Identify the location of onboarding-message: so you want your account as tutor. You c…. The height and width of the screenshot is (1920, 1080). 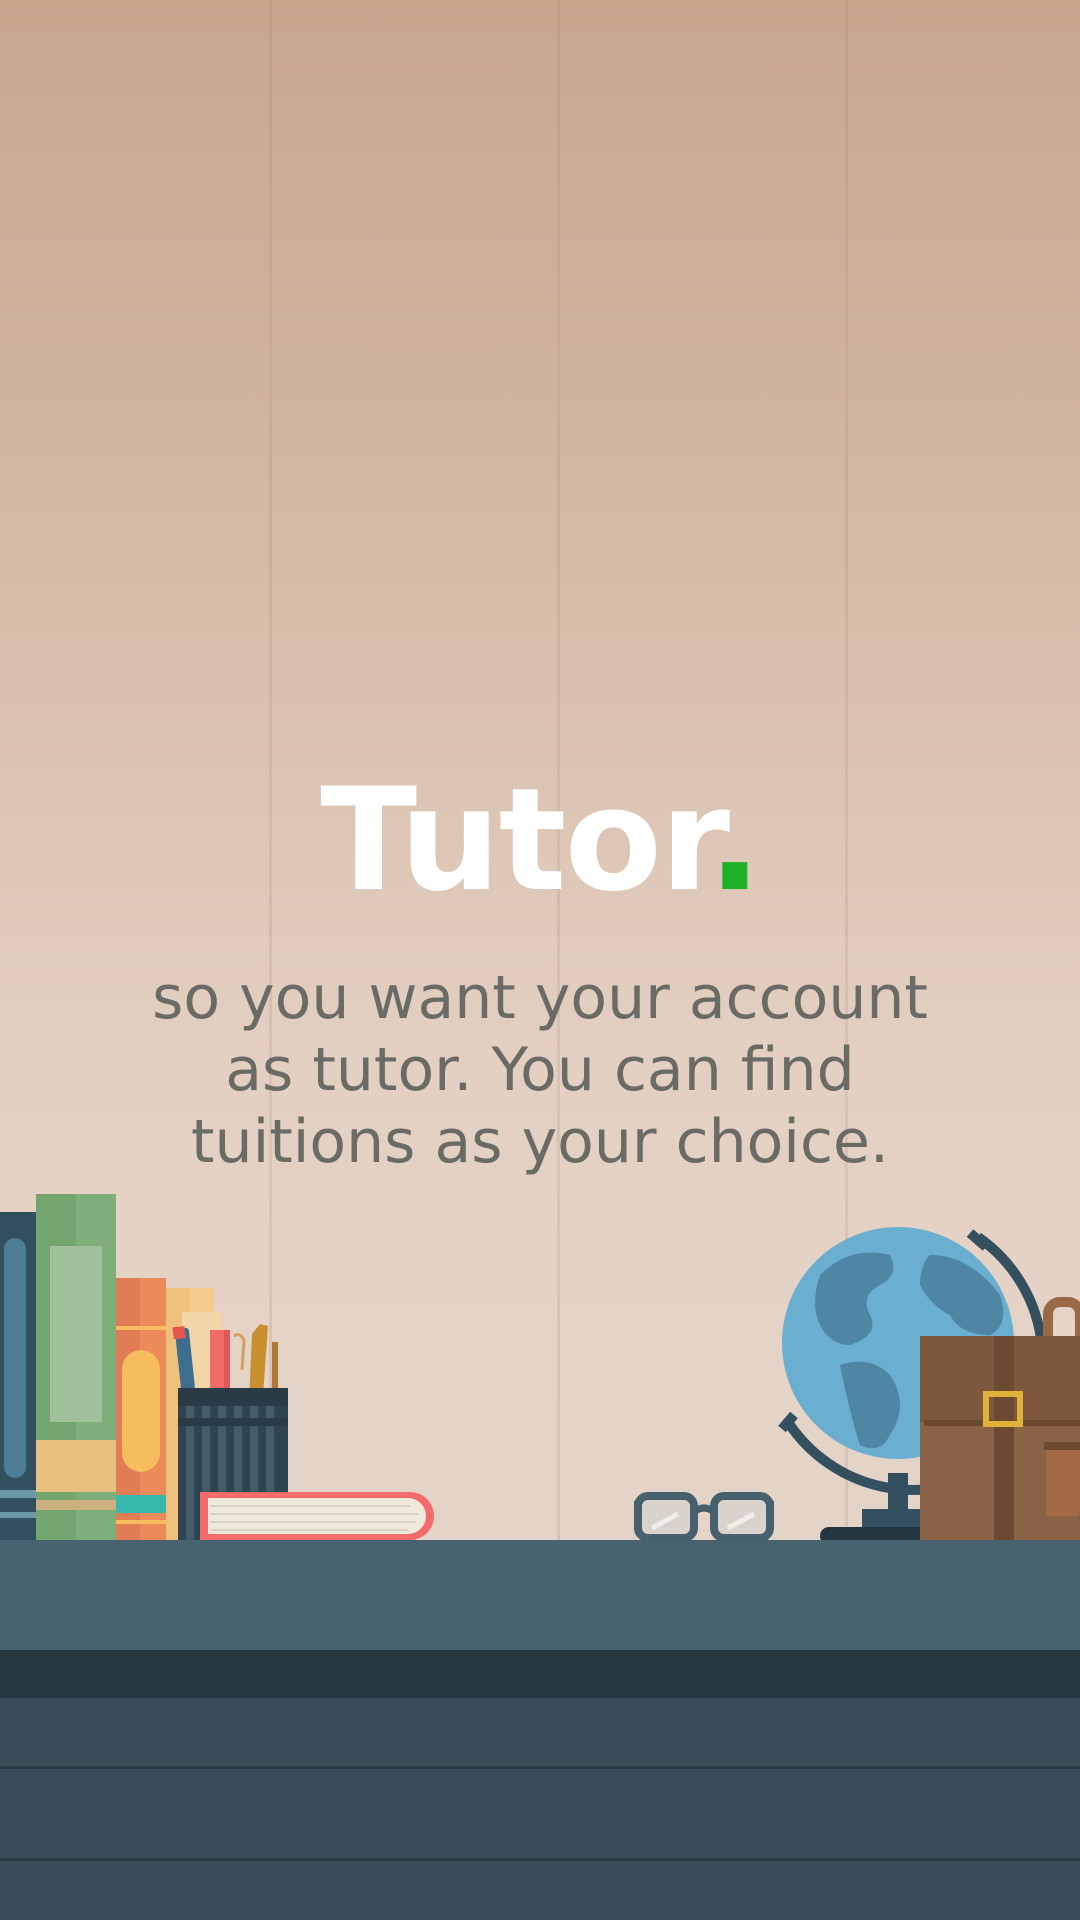
(540, 1070).